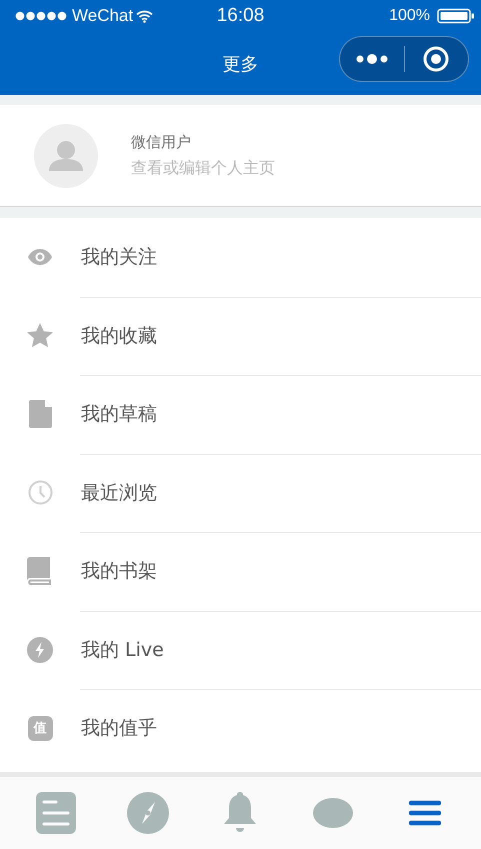 This screenshot has width=481, height=849. What do you see at coordinates (456, 16) in the screenshot?
I see `battery-icon` at bounding box center [456, 16].